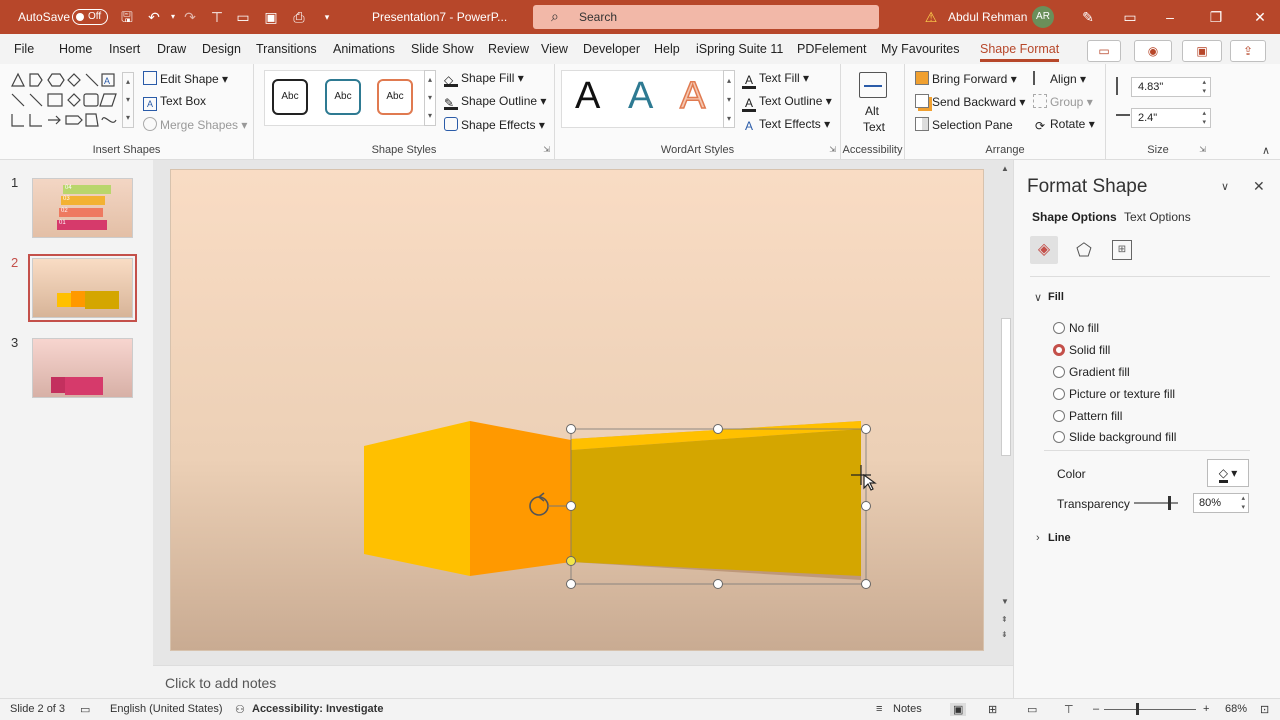 This screenshot has height=720, width=1280. Describe the element at coordinates (1171, 87) in the screenshot. I see `shape-height-input: 4.83" ▴ ▾` at that location.